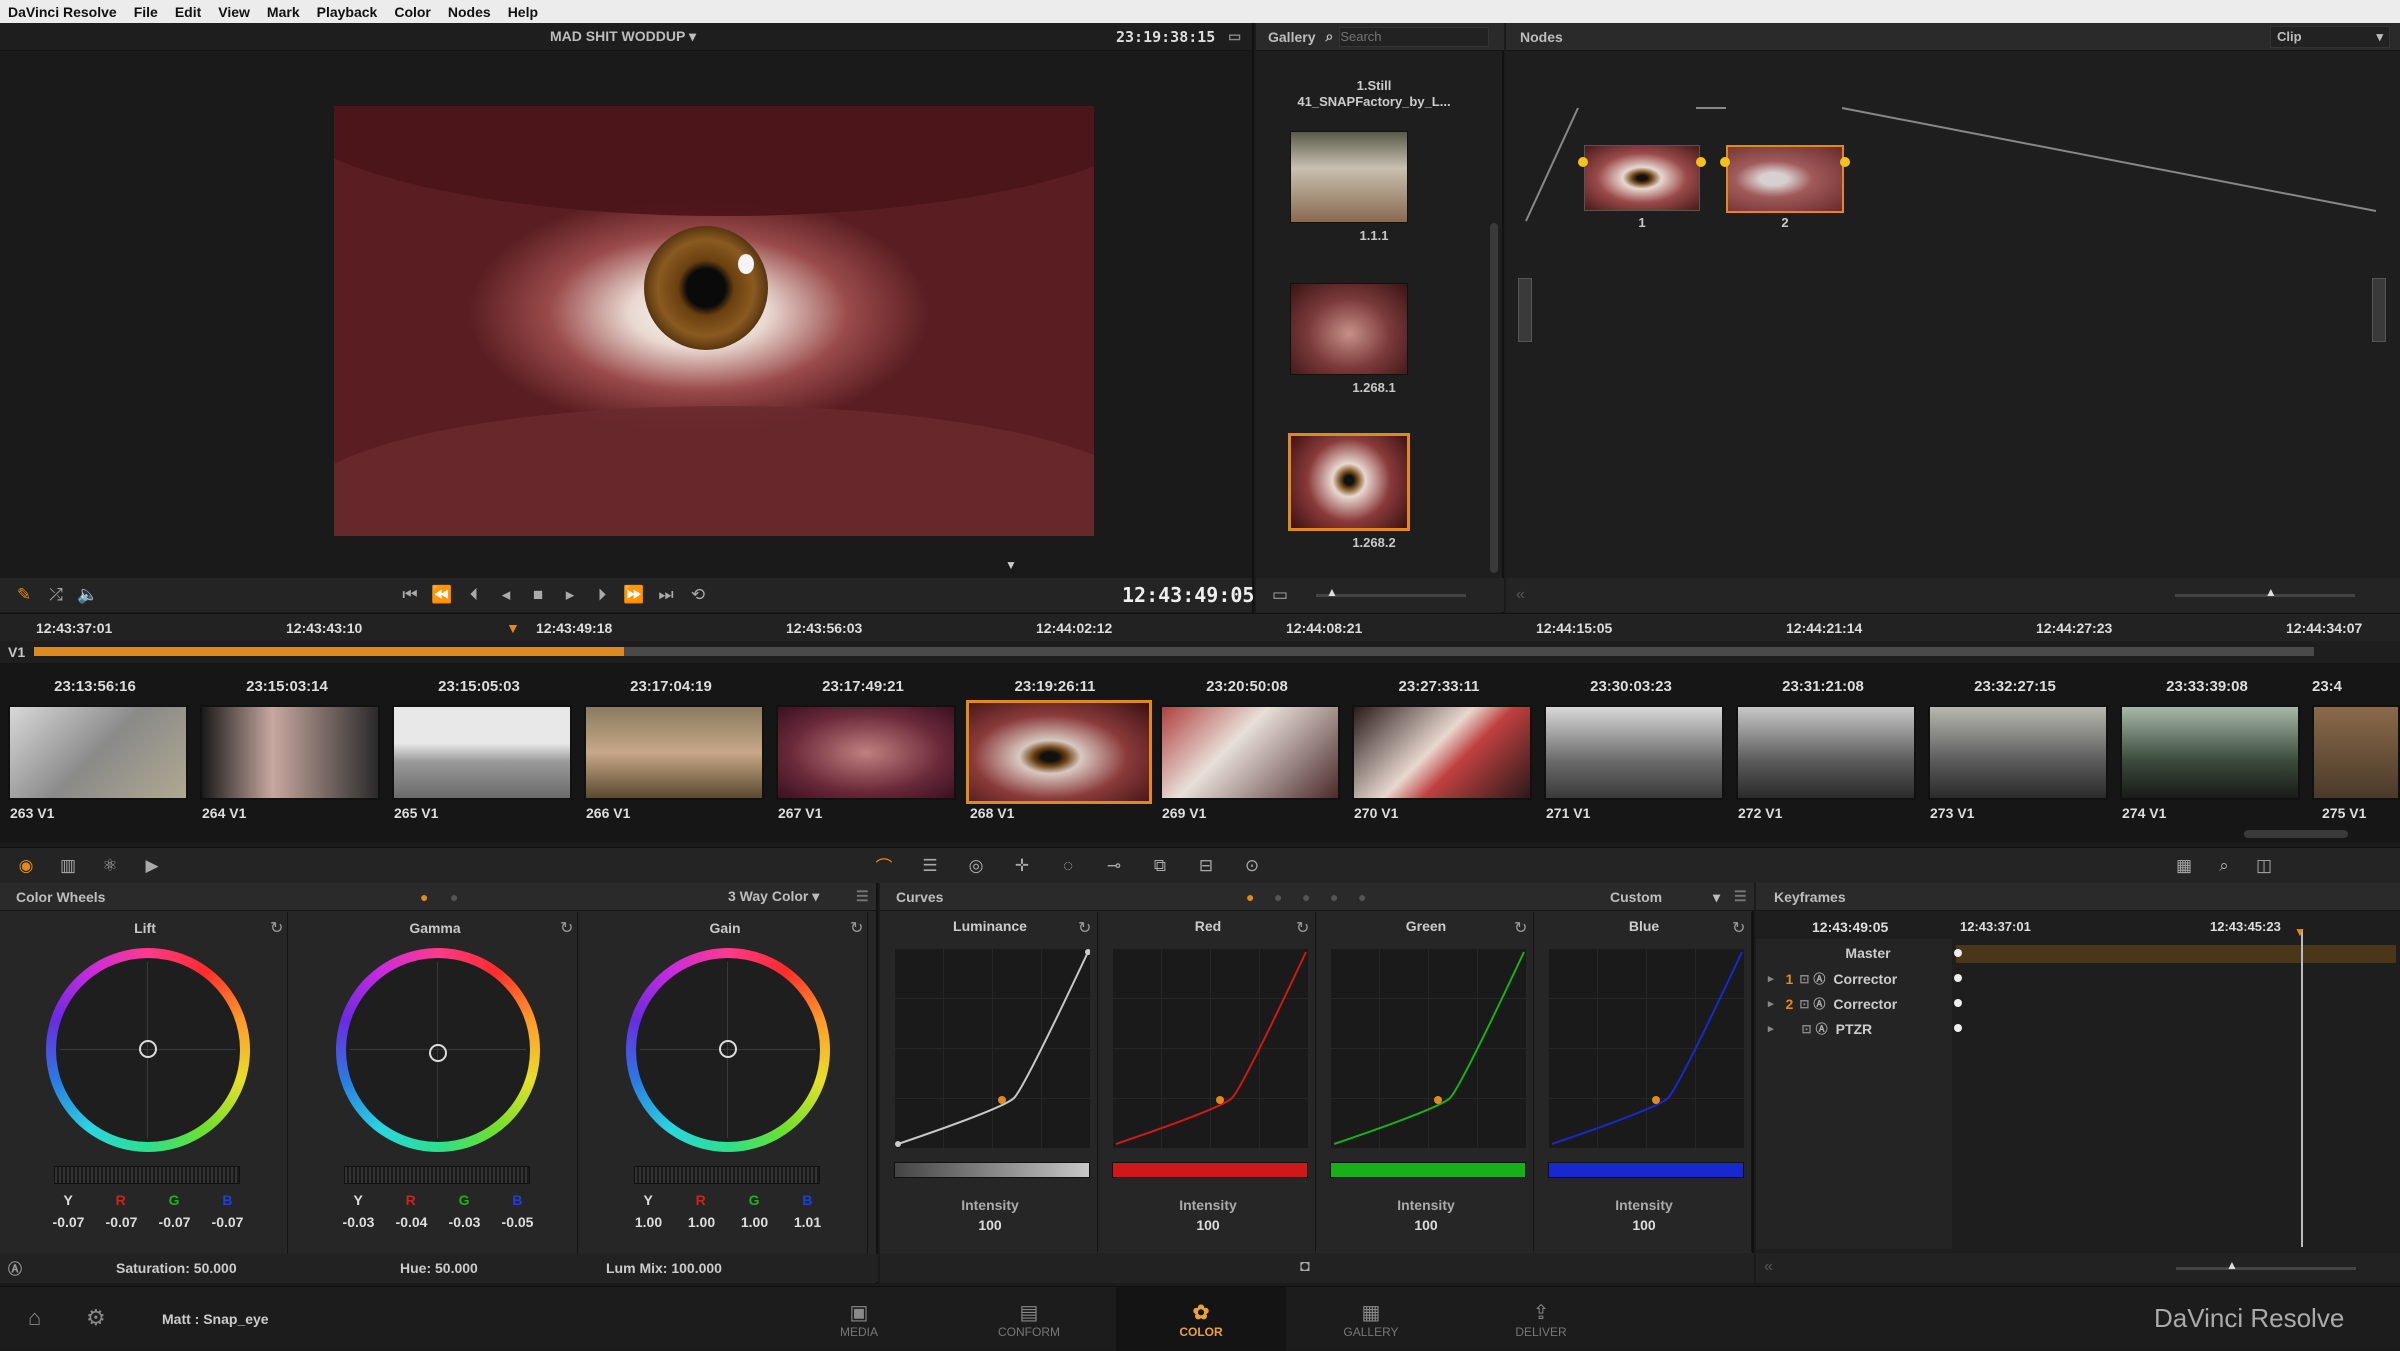 The height and width of the screenshot is (1351, 2400). Describe the element at coordinates (513, 628) in the screenshot. I see `playhead-icon: ▼` at that location.